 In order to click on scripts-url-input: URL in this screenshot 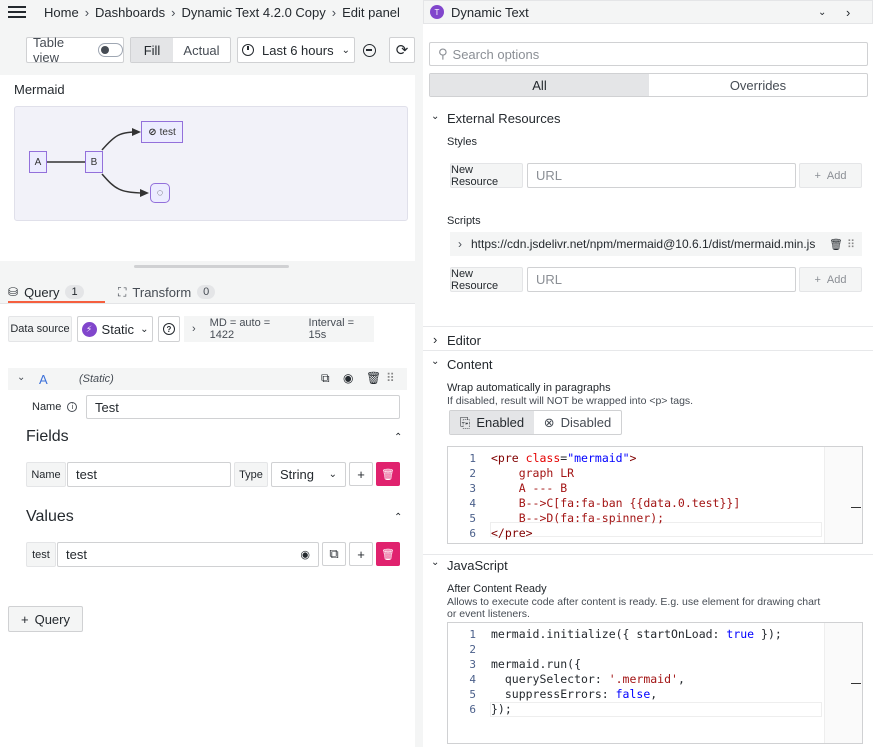, I will do `click(661, 279)`.